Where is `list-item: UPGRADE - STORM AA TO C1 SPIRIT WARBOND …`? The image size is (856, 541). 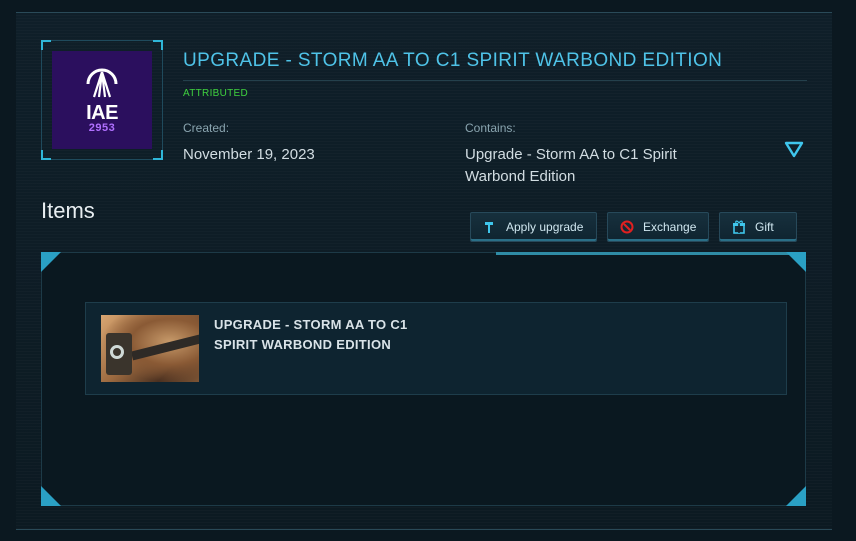 list-item: UPGRADE - STORM AA TO C1 SPIRIT WARBOND … is located at coordinates (436, 348).